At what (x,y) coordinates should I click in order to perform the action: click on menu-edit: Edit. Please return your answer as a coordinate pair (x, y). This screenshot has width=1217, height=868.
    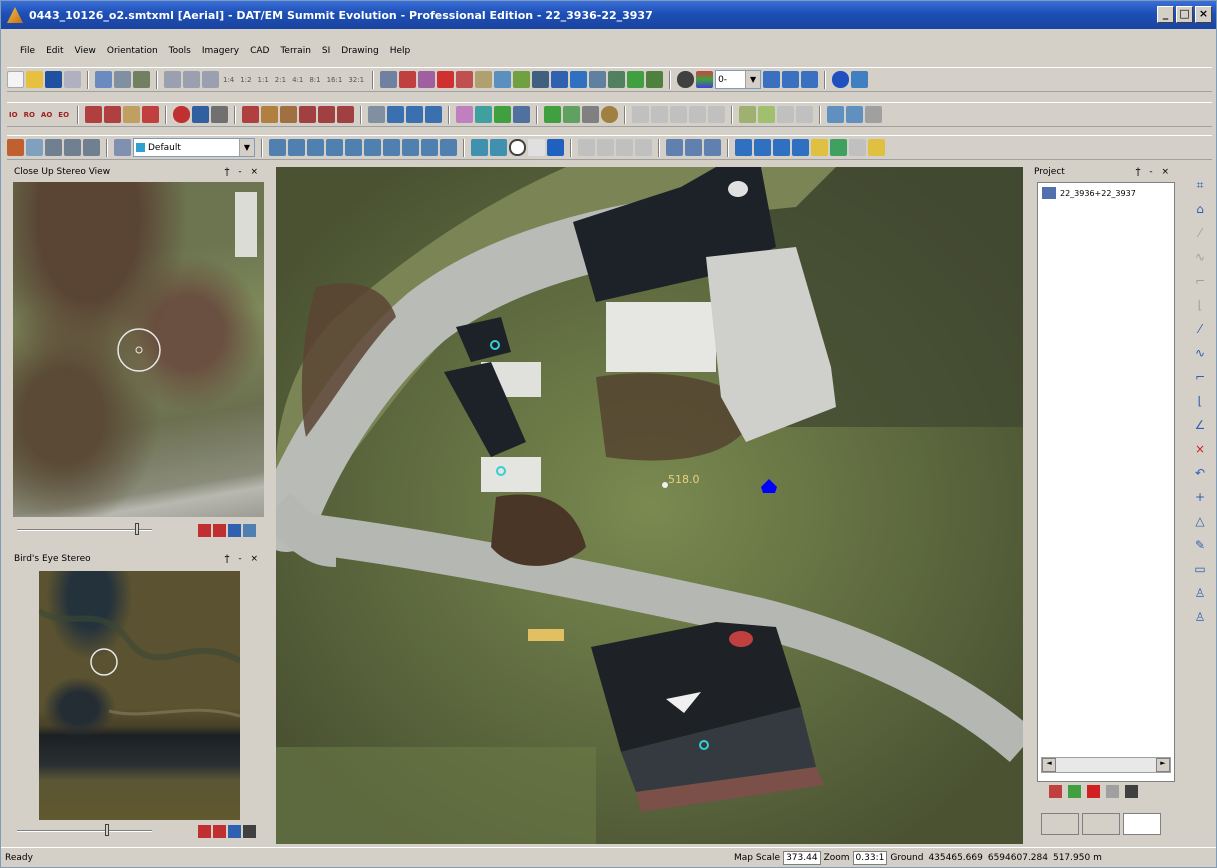
    Looking at the image, I should click on (54, 51).